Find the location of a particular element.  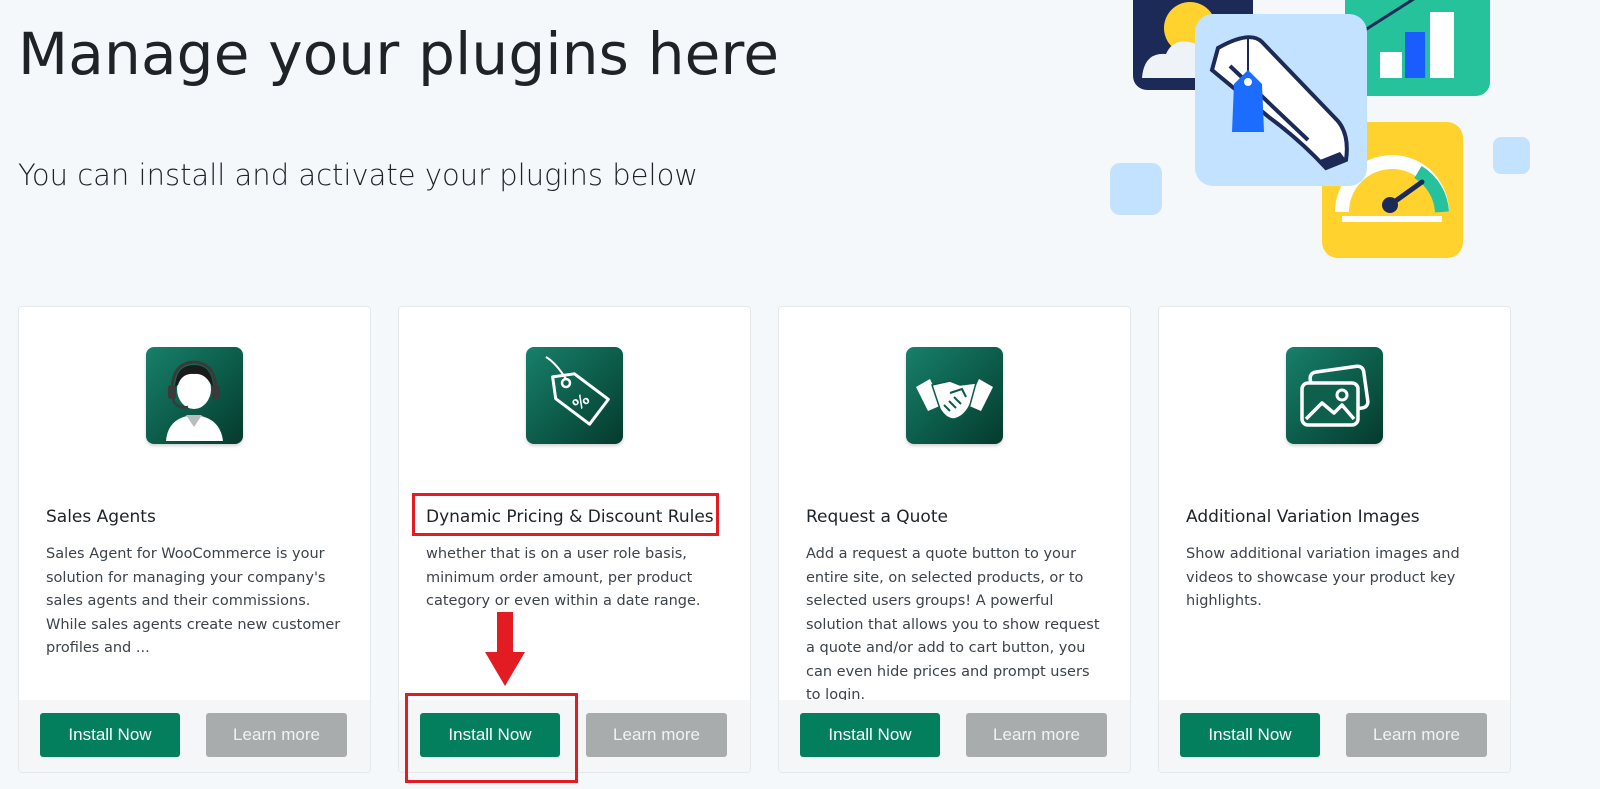

decor-square-left is located at coordinates (1136, 189).